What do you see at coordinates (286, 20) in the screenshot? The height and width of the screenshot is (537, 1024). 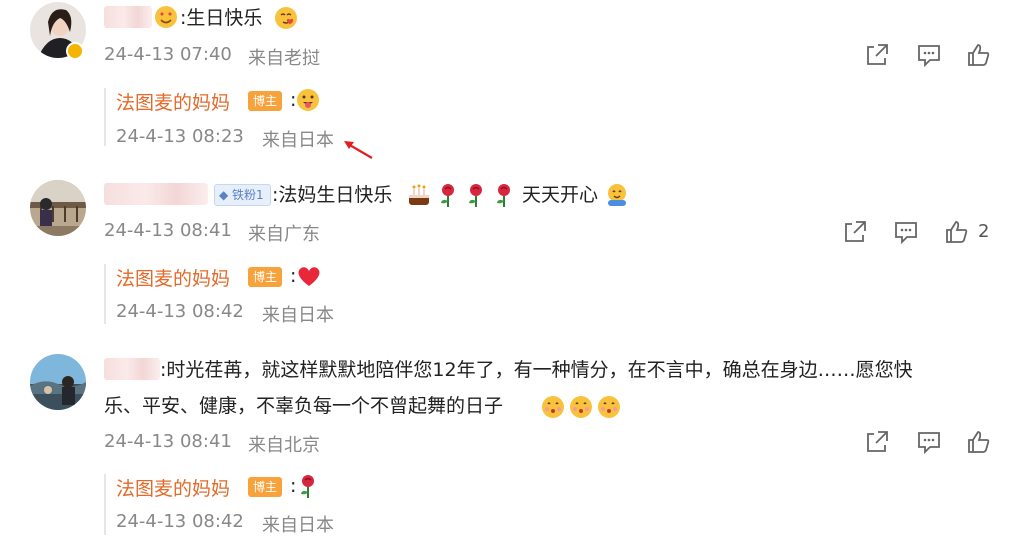 I see `heart-face-emoji-icon` at bounding box center [286, 20].